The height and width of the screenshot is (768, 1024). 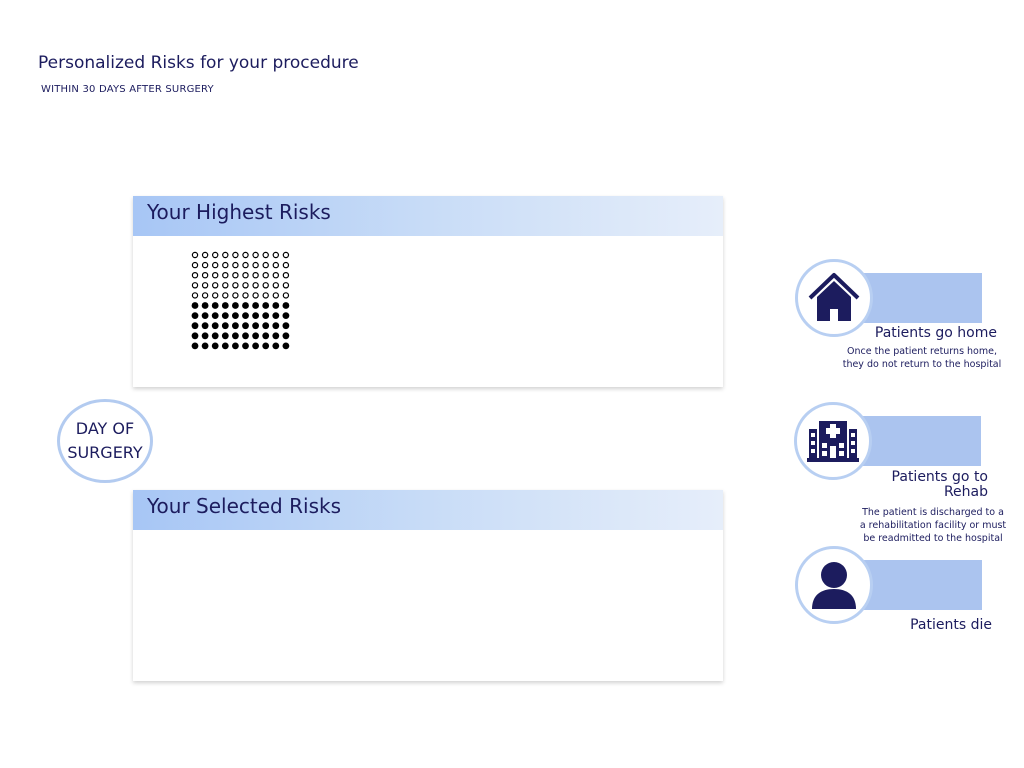 What do you see at coordinates (935, 333) in the screenshot?
I see `outcome-home-label: Patients go home` at bounding box center [935, 333].